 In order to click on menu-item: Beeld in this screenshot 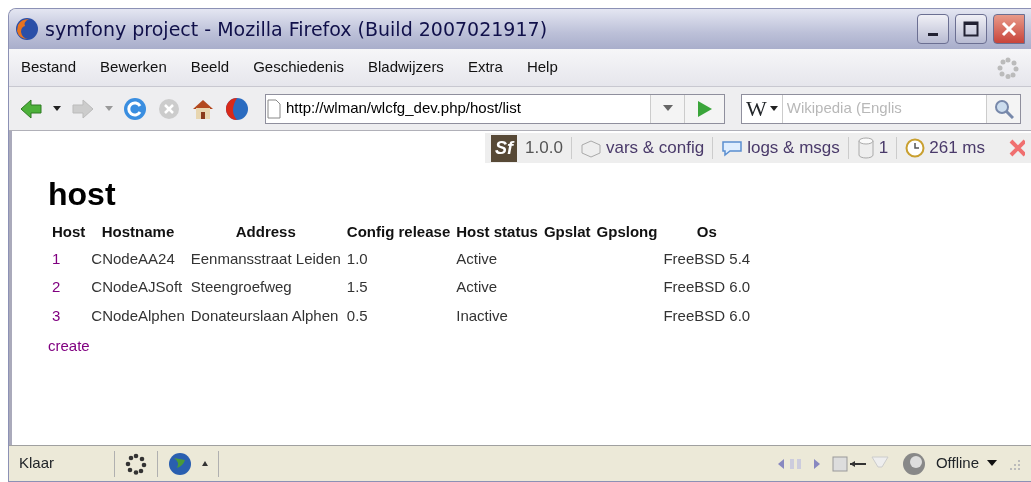, I will do `click(210, 67)`.